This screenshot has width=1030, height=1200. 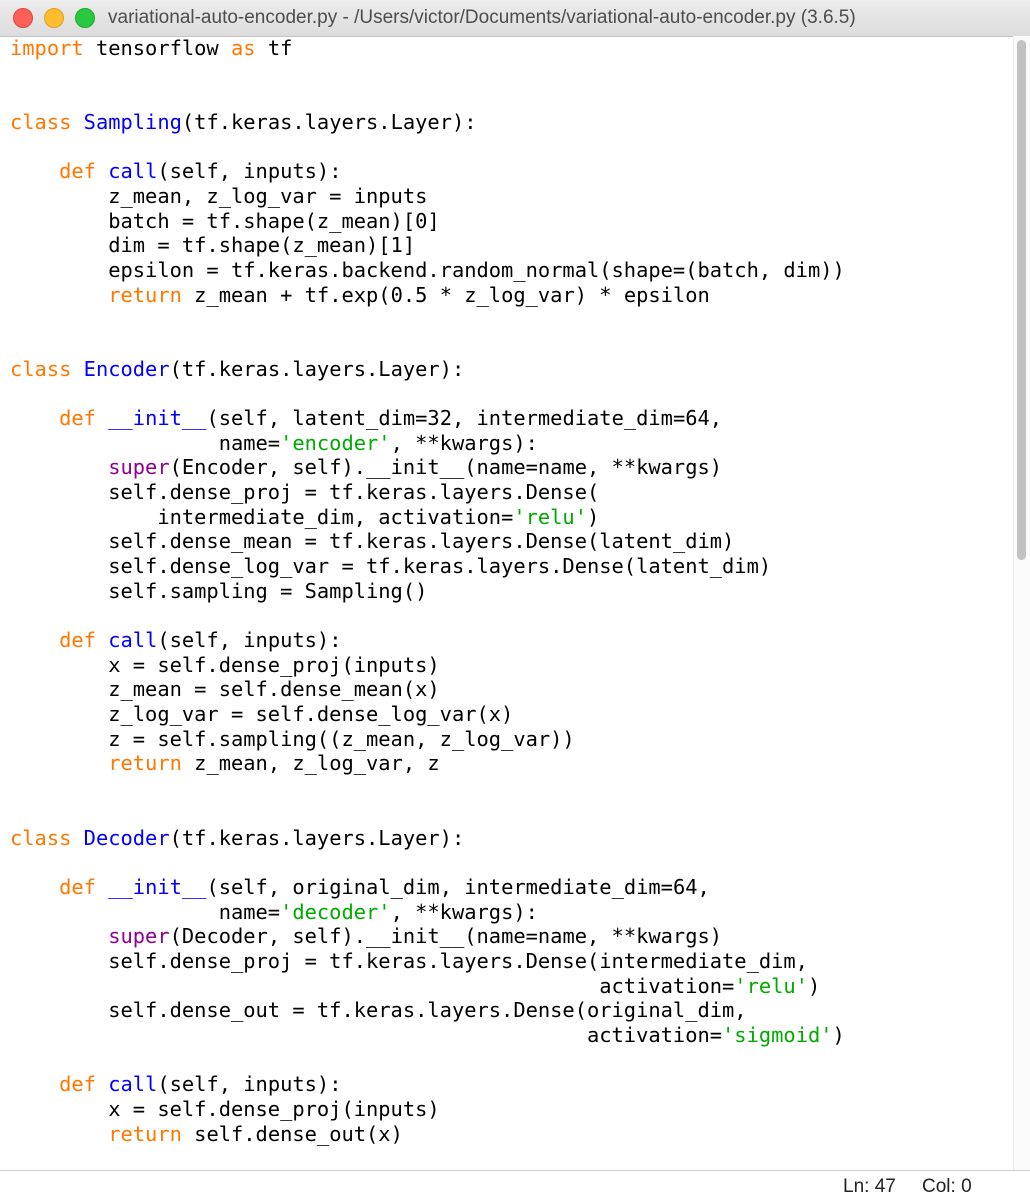 What do you see at coordinates (213, 245) in the screenshot?
I see `code-token-plain: dim = tf.shape(z_mean)[1]` at bounding box center [213, 245].